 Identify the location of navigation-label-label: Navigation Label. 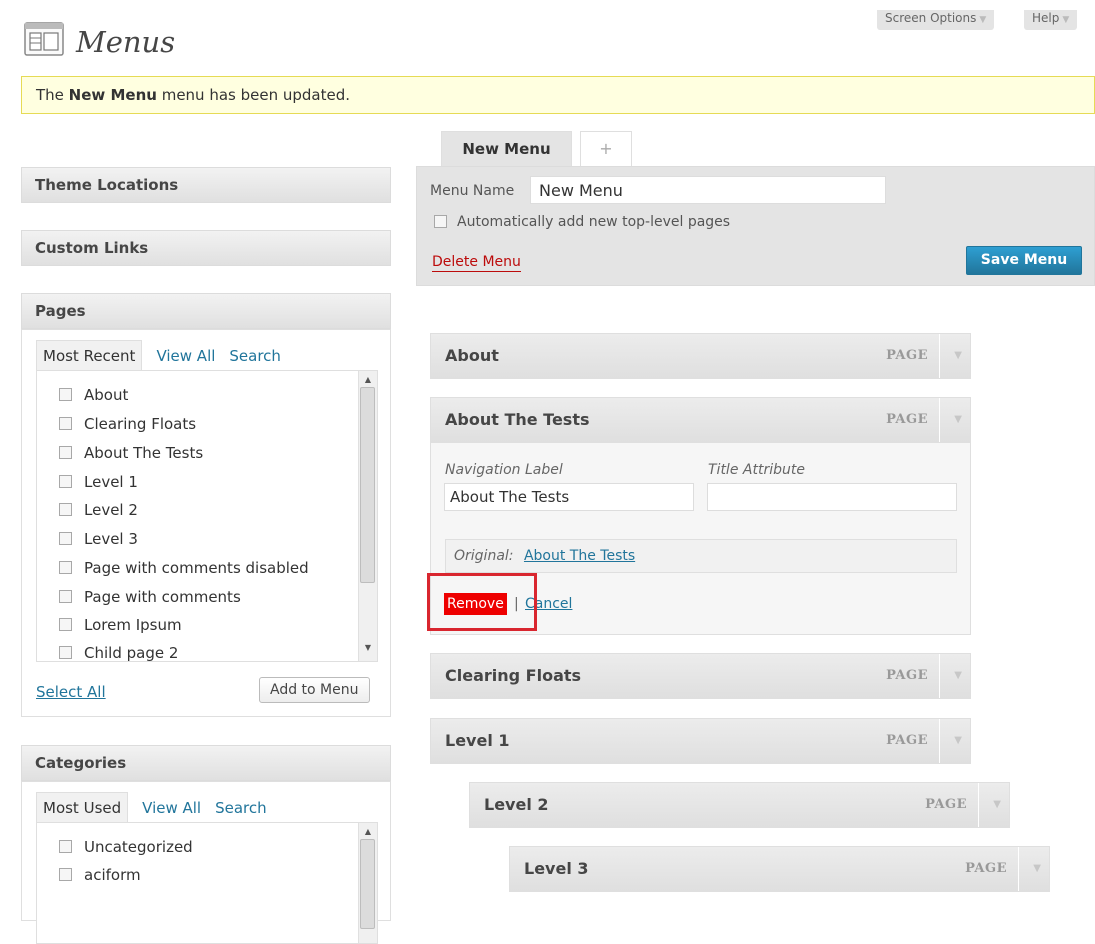
(504, 470).